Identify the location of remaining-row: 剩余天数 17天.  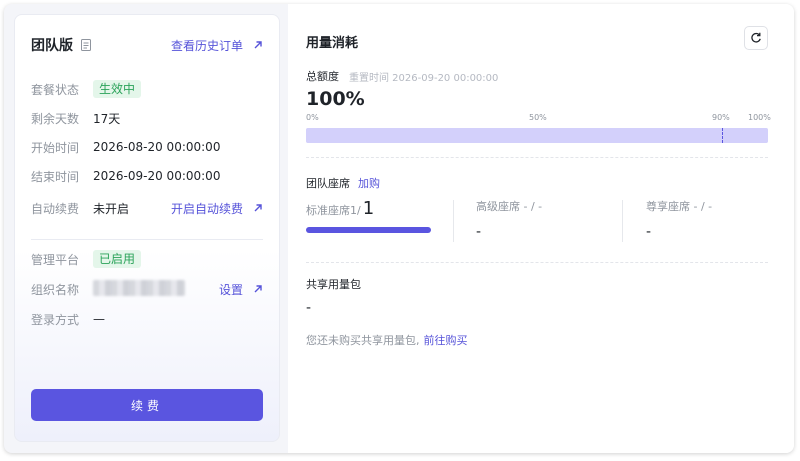
(147, 118).